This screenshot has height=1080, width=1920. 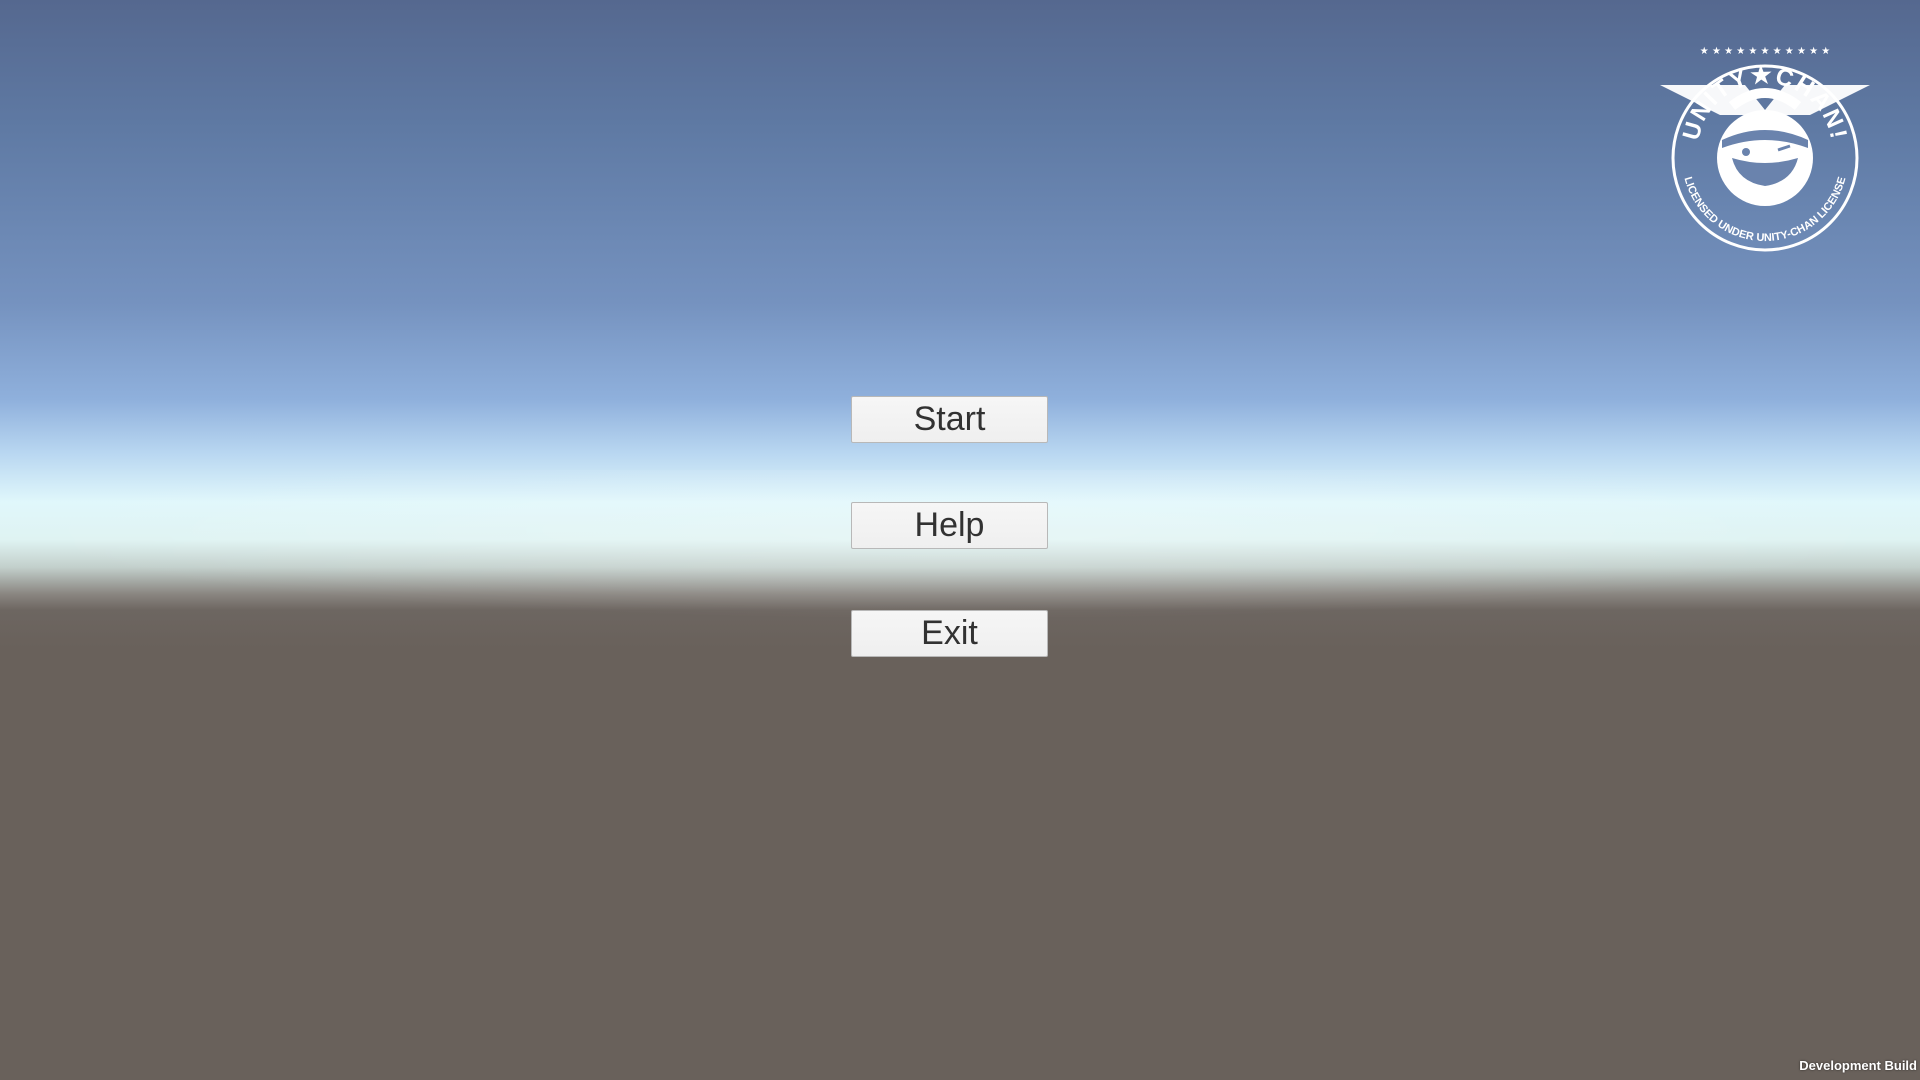 I want to click on star-row-icon: ★ ★ ★ ★ ★ ★ ★ ★ ★ ★ ★, so click(x=1765, y=51).